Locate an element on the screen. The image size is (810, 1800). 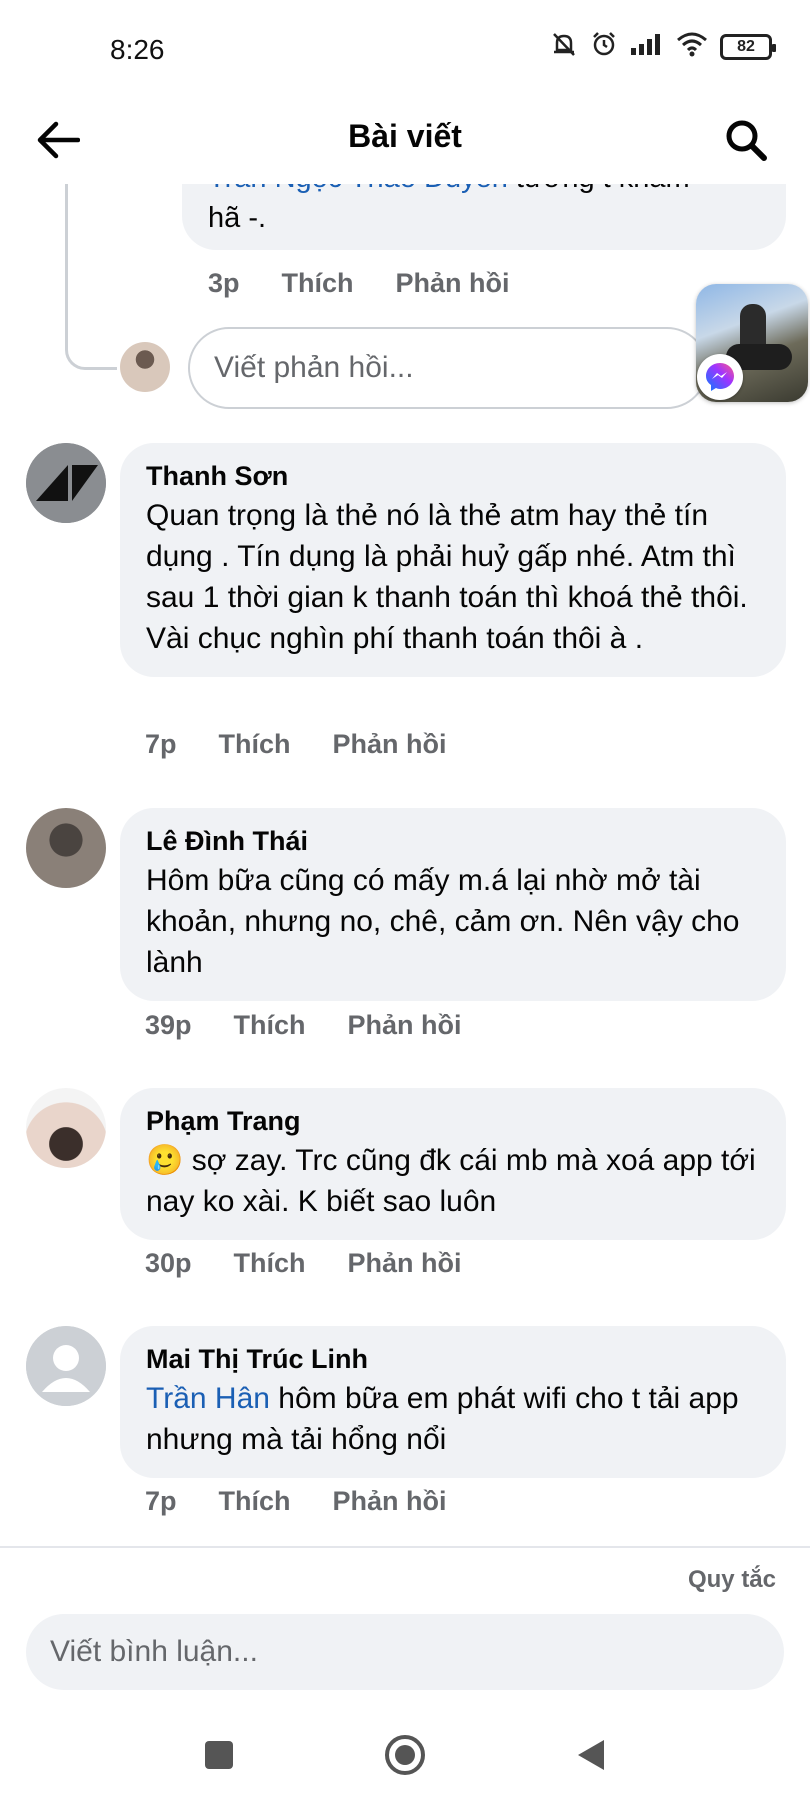
home-button is located at coordinates (405, 1755).